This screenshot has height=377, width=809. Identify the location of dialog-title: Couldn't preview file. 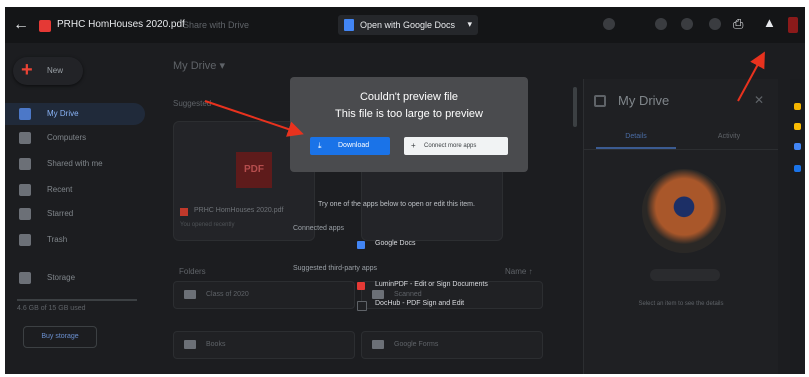
(409, 97).